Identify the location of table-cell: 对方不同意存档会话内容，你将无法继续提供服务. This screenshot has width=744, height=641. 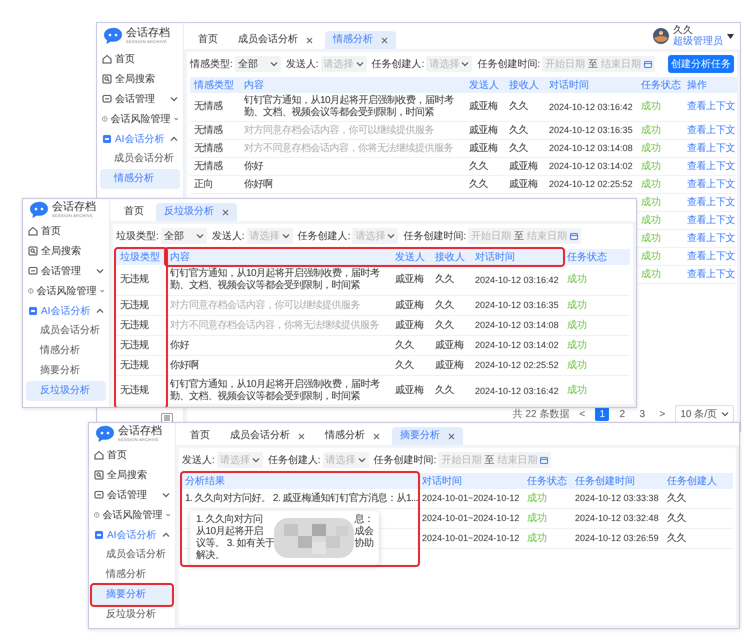
(348, 148).